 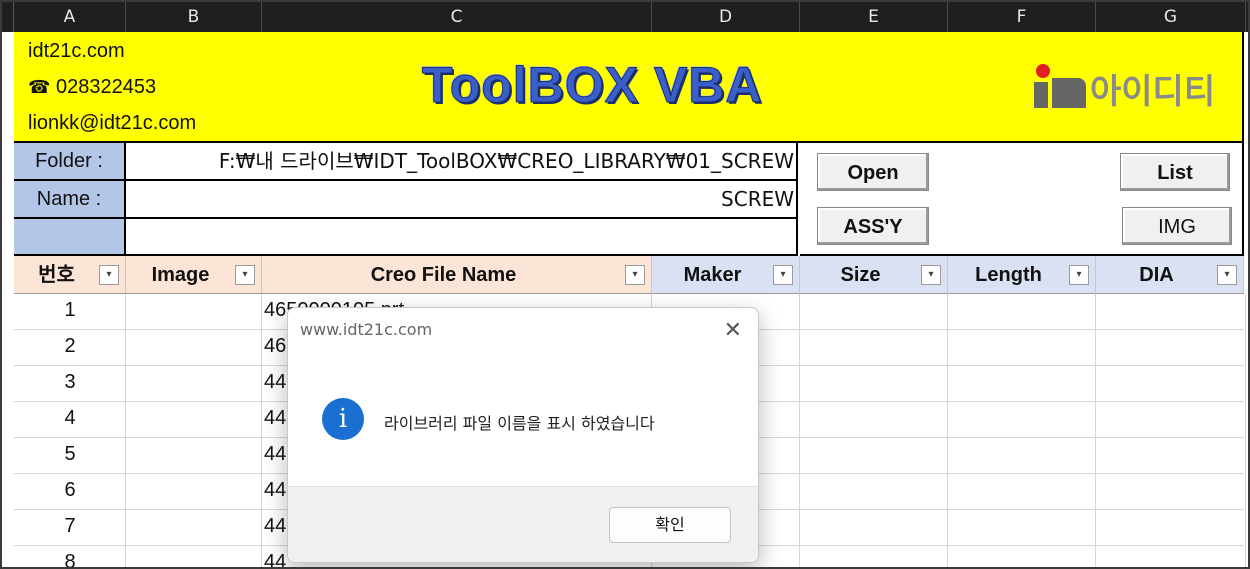 I want to click on header-length-label: Length, so click(x=1008, y=275).